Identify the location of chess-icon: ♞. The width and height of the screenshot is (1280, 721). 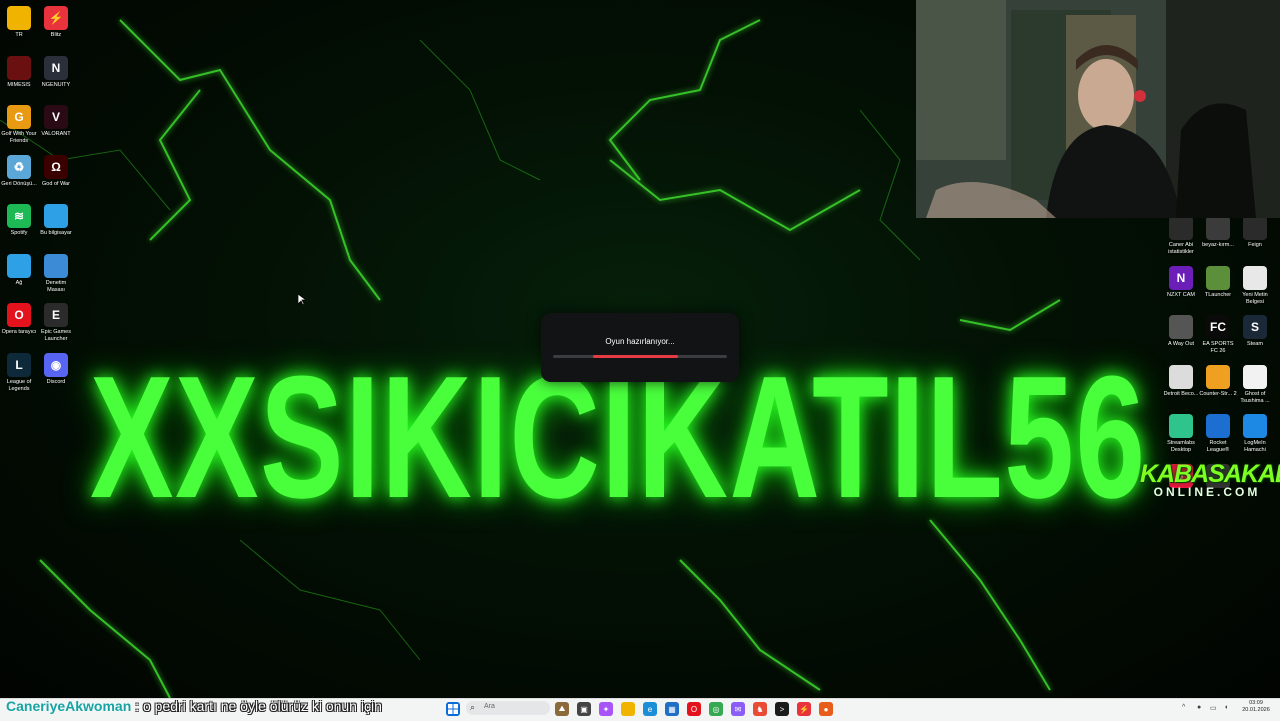
(760, 709).